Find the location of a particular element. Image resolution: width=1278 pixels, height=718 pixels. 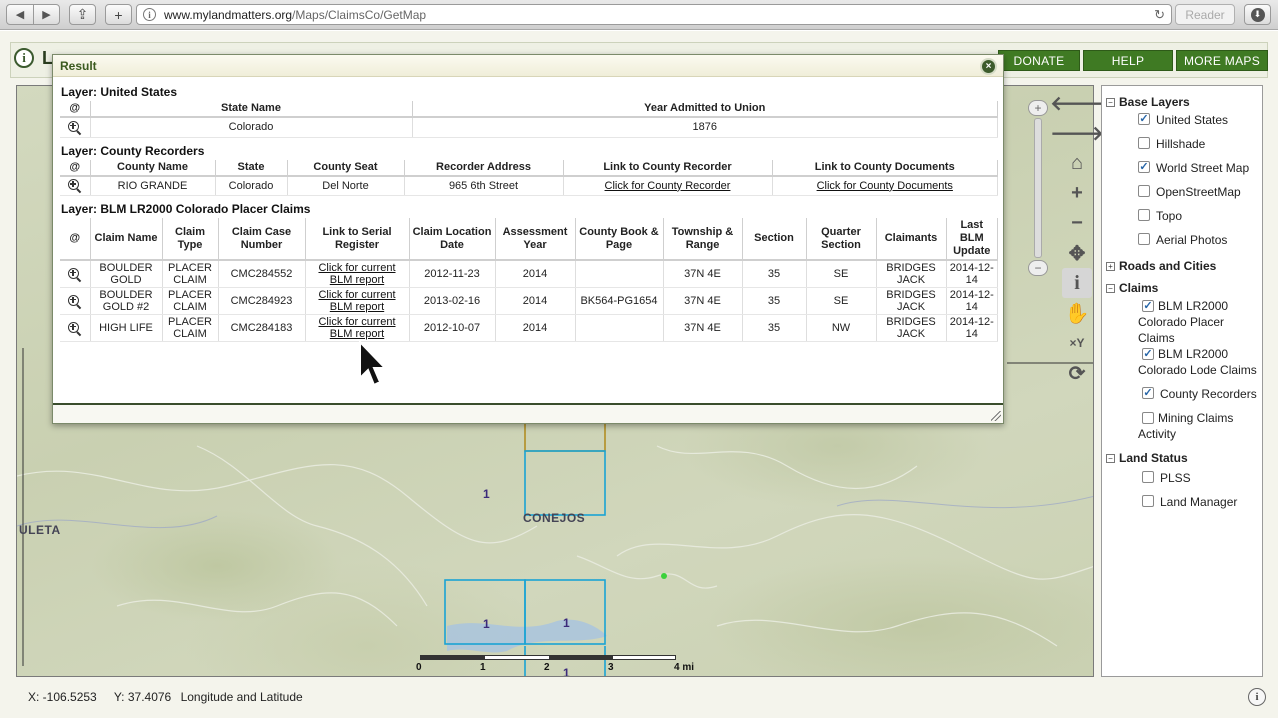

slider-zoom-in-icon: + is located at coordinates (1038, 108).